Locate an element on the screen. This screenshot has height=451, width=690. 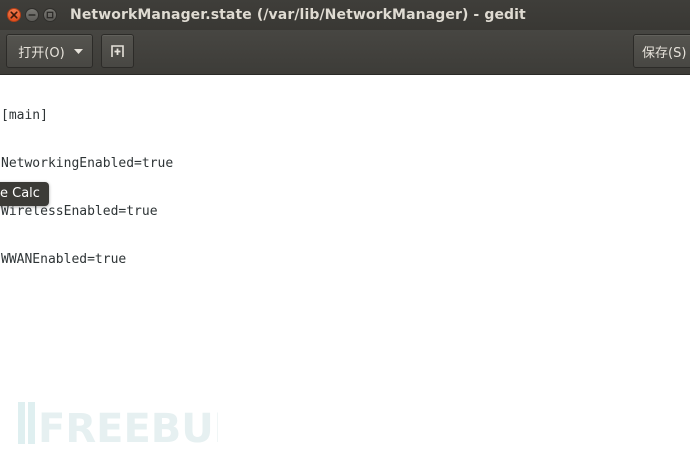
close-window-button is located at coordinates (14, 15).